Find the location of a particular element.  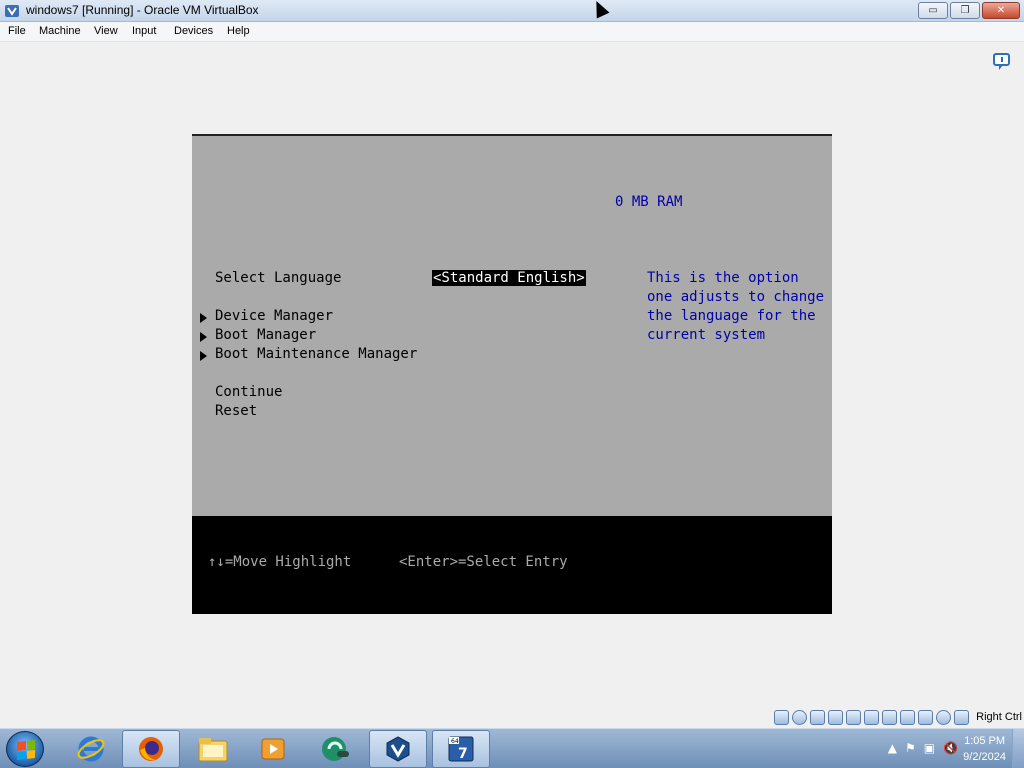

menu-file: File is located at coordinates (17, 31).